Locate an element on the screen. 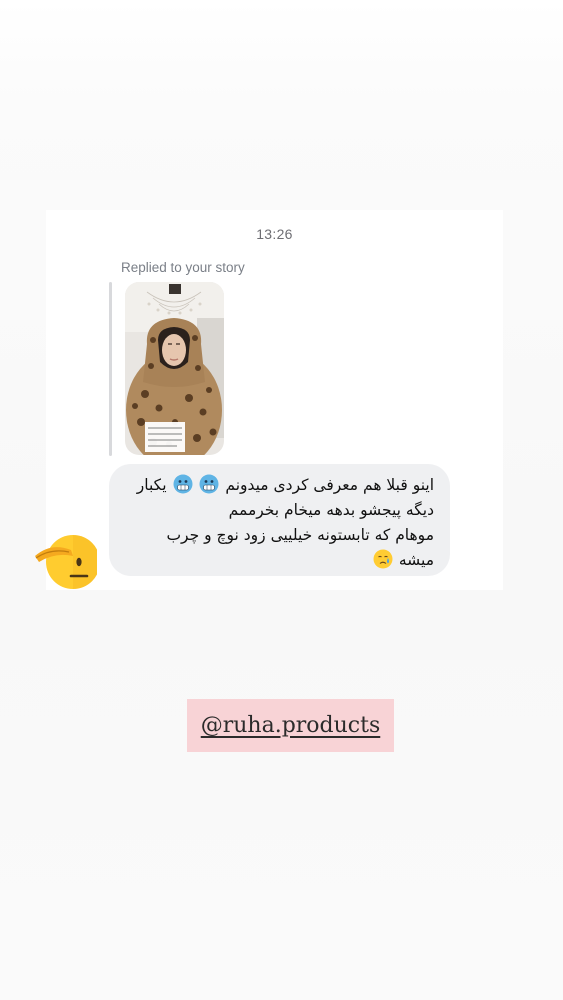 The height and width of the screenshot is (1000, 563). message-line-4: موهام که تابستونه خیلییی زود نوچ و چرب is located at coordinates (300, 535).